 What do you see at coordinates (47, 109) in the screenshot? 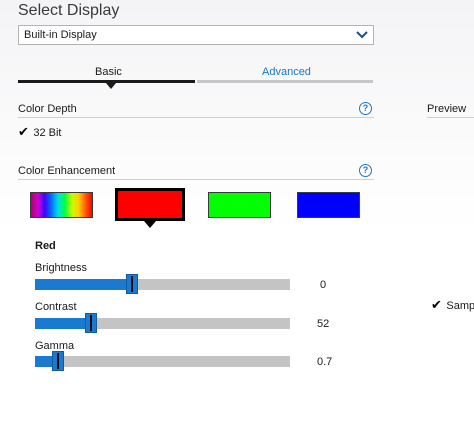
I see `color-depth-title: Color Depth` at bounding box center [47, 109].